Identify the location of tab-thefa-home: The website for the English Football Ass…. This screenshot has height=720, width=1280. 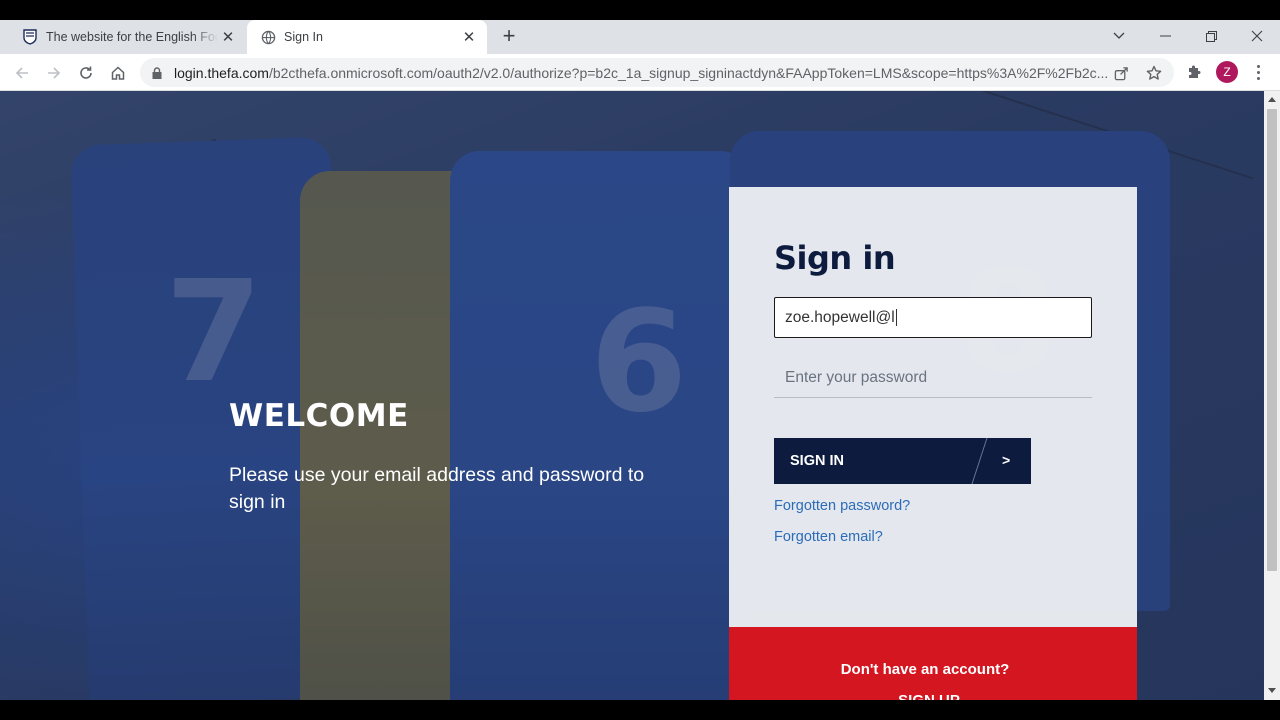
(127, 37).